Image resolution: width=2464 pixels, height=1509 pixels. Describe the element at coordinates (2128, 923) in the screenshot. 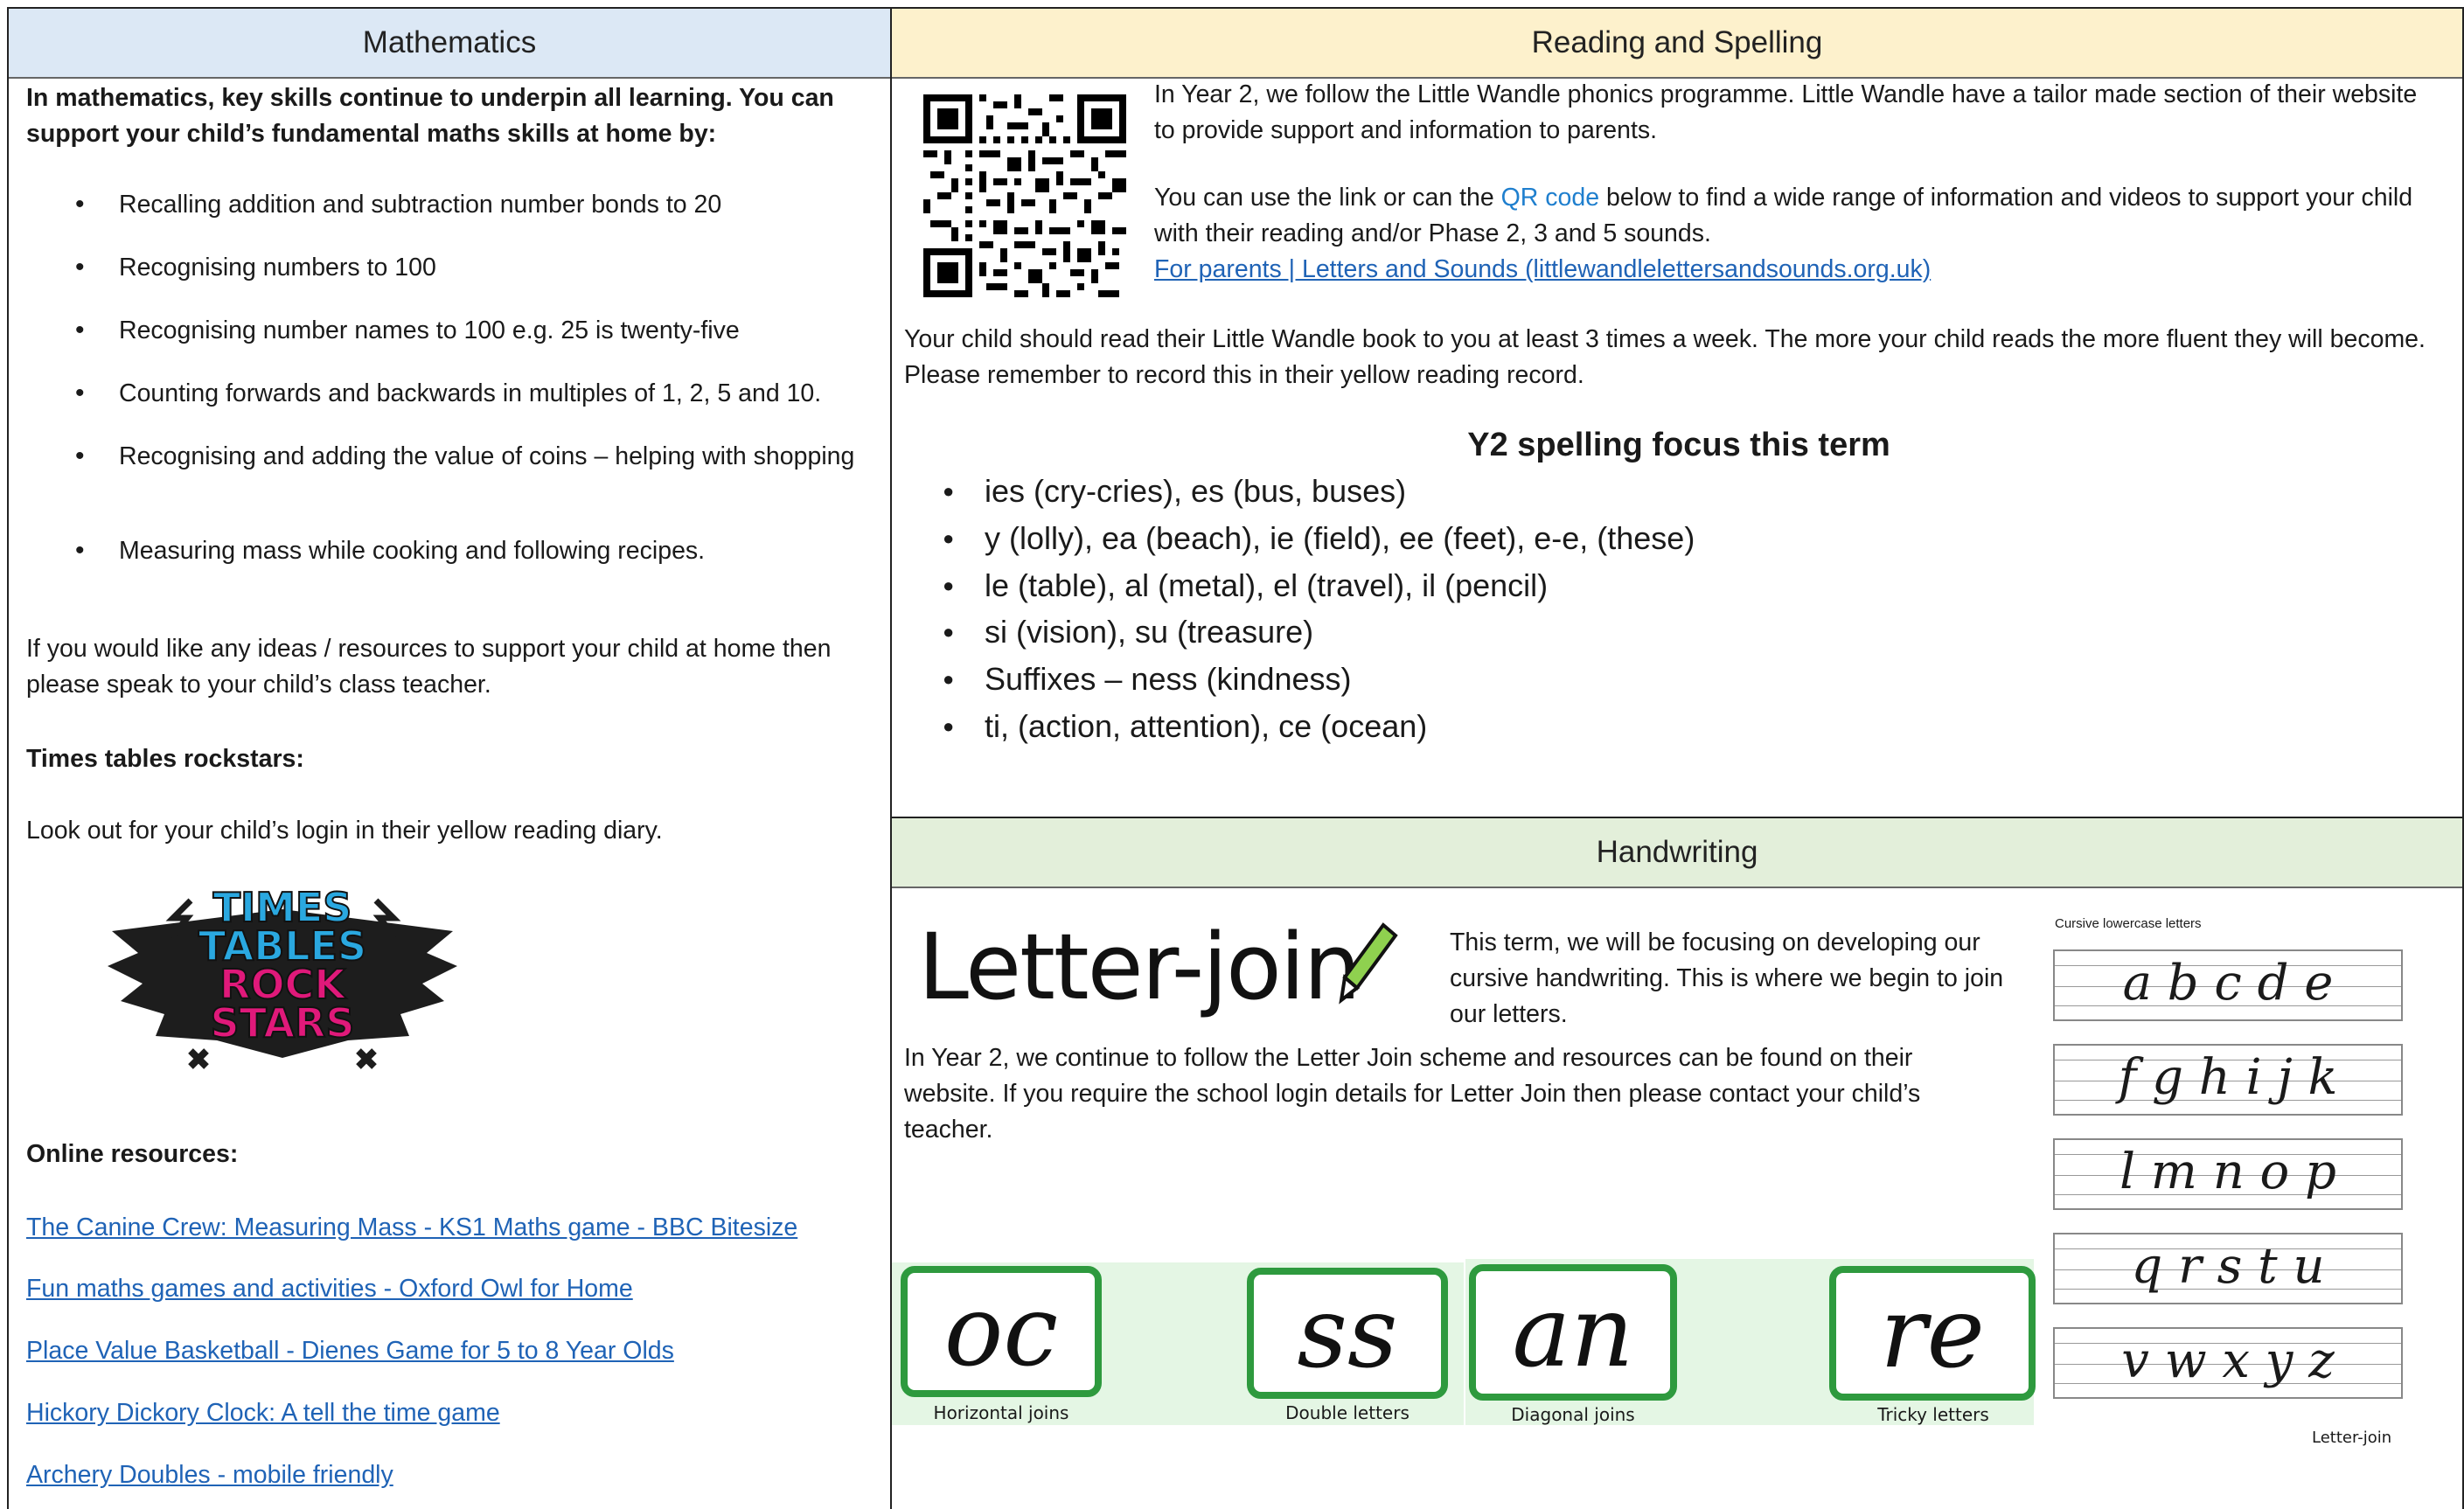

I see `cursive-card-title: Cursive lowercase letters` at that location.